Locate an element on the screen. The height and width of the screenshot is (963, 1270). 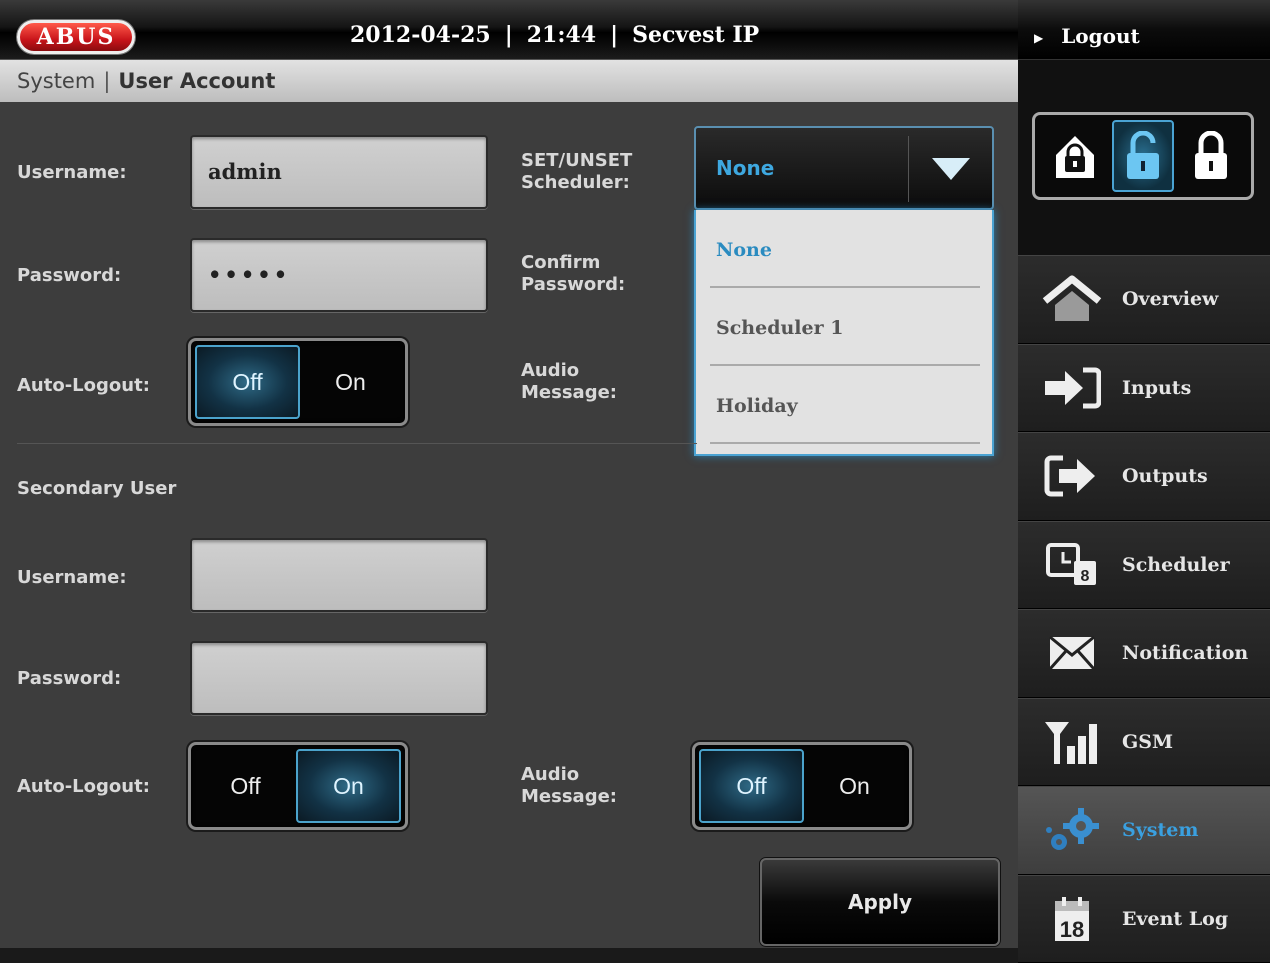
scheduler-dropdown-list: None Scheduler 1 Holiday is located at coordinates (844, 333).